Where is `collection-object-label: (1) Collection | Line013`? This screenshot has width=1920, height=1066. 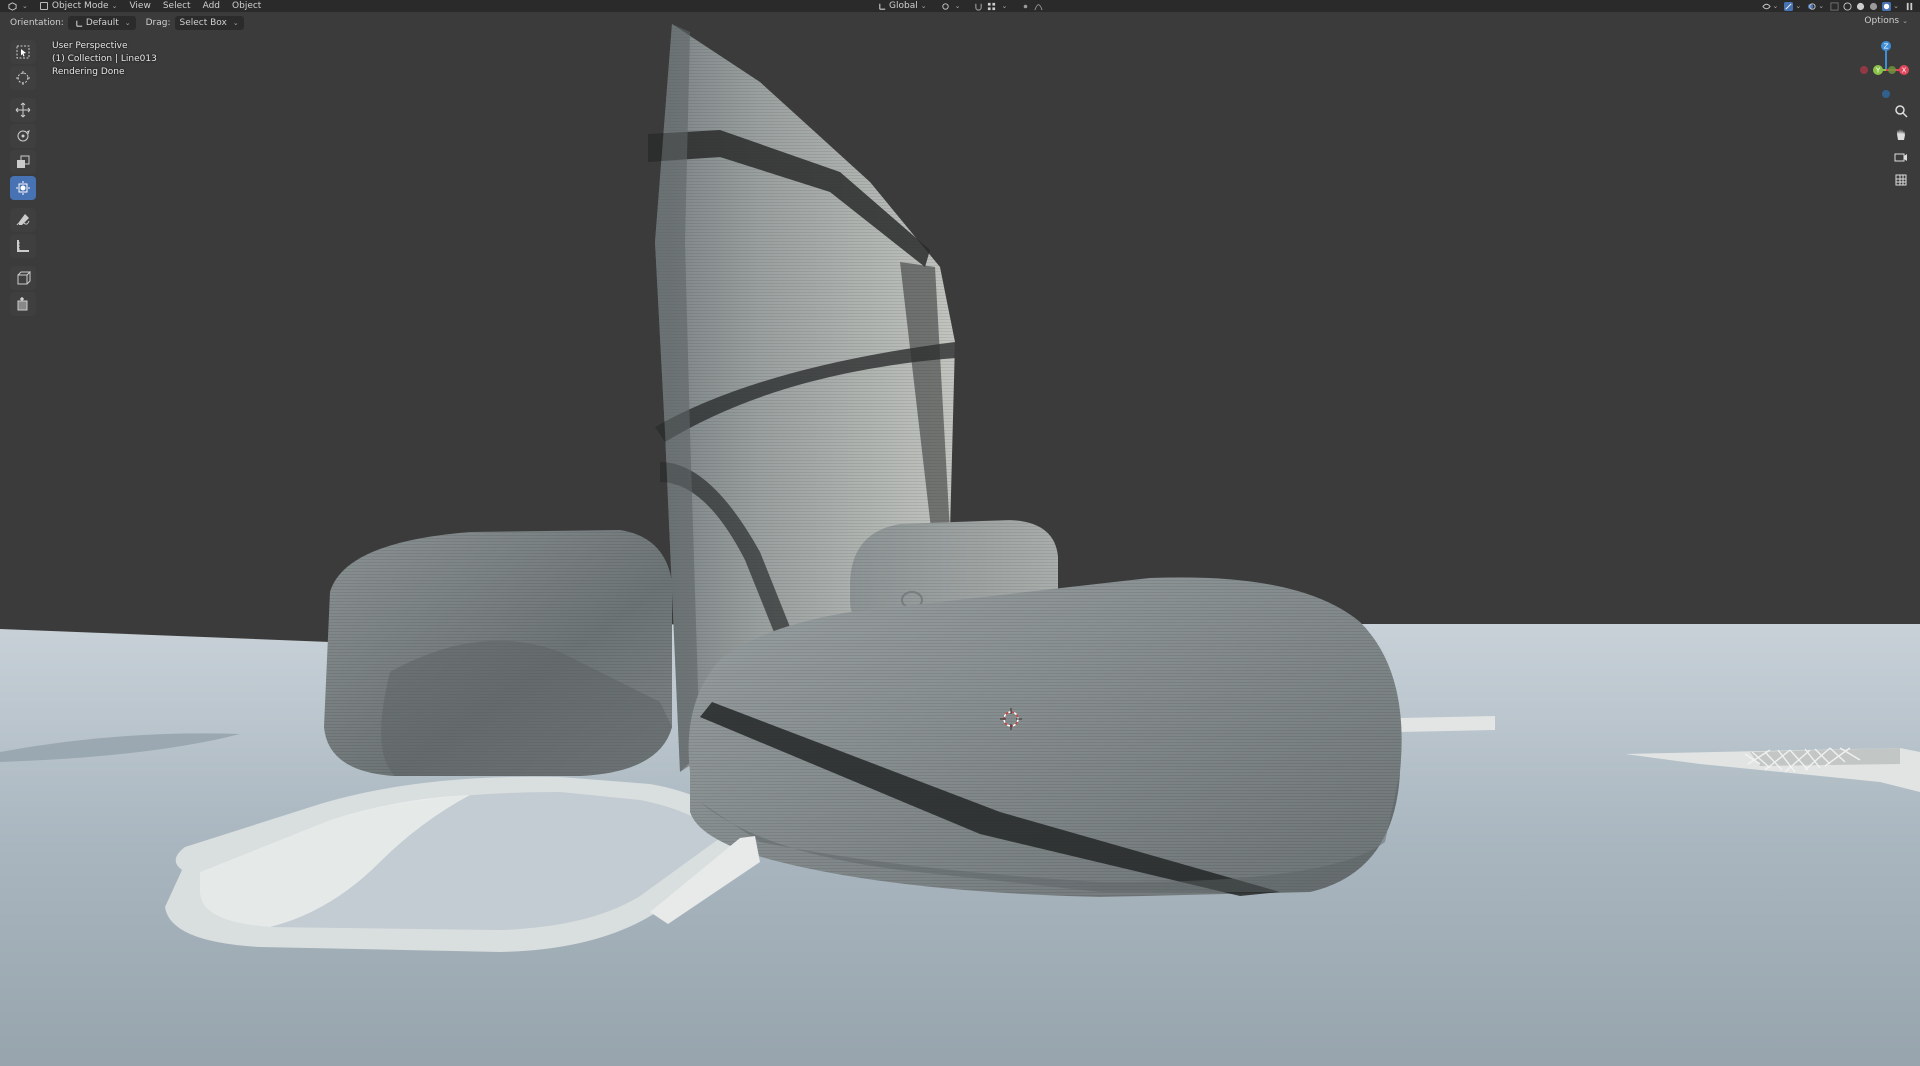
collection-object-label: (1) Collection | Line013 is located at coordinates (104, 59).